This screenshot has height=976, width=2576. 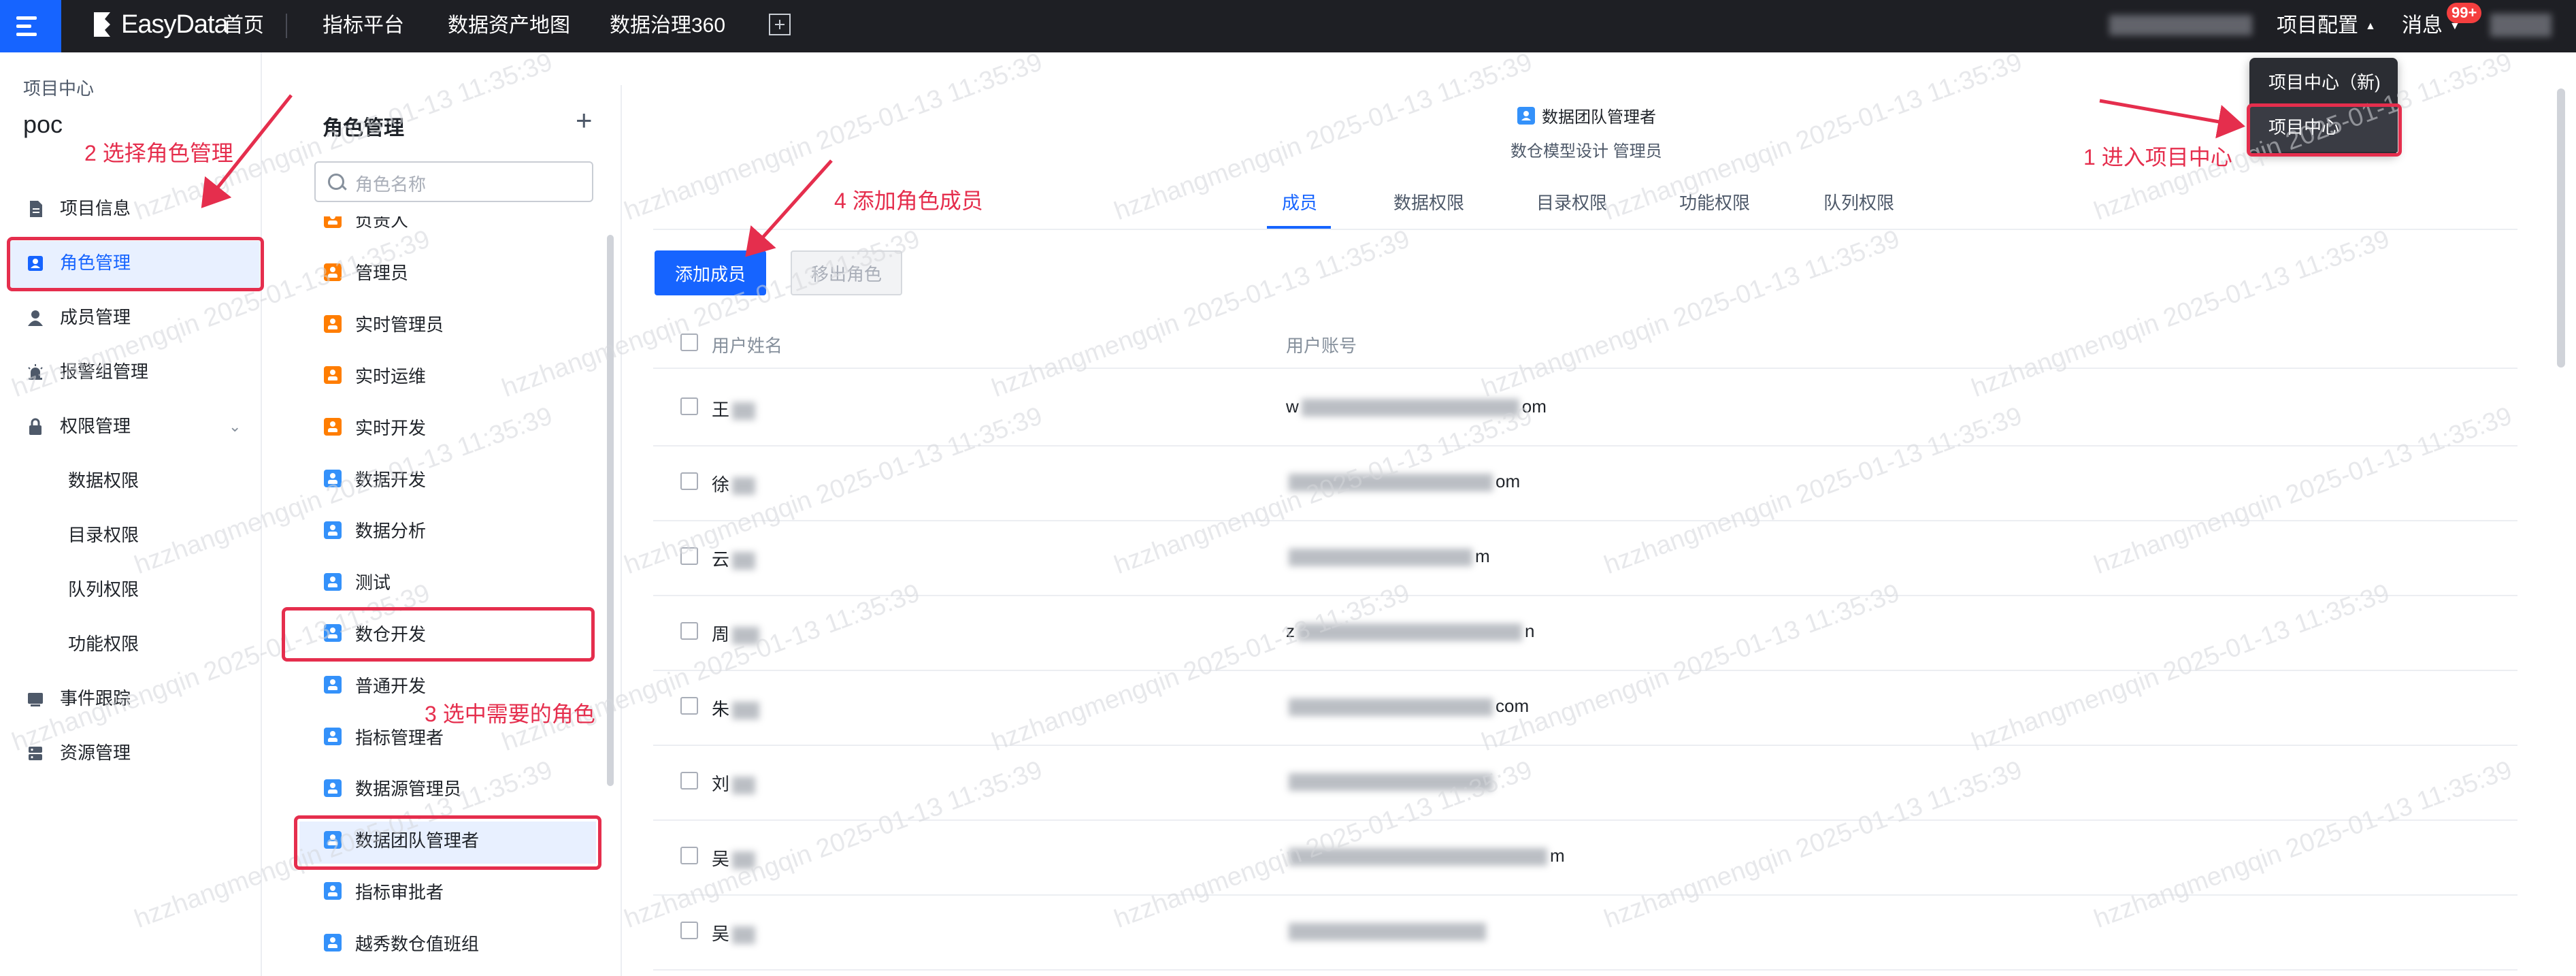 I want to click on arrow-step1, so click(x=2172, y=119).